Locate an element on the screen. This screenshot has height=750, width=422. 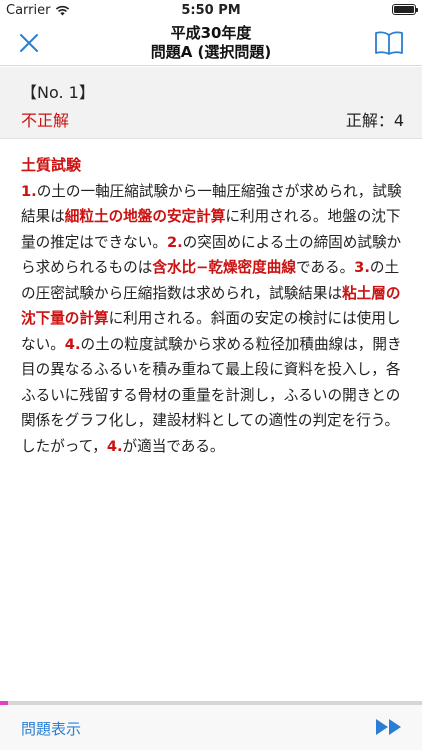
question-header: 【No. 1】 不正解 正解：4 is located at coordinates (211, 102).